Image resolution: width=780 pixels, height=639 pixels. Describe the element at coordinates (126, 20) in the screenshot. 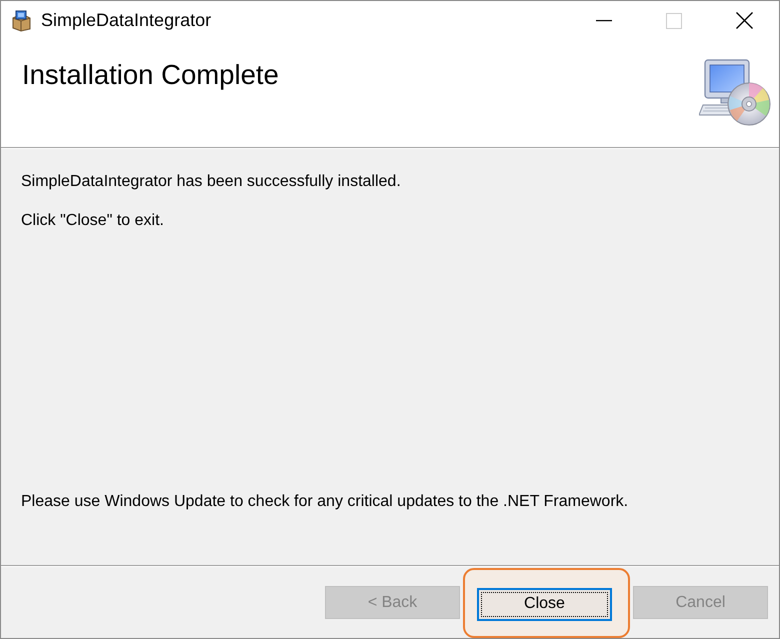

I see `window-title: SimpleDataIntegrator` at that location.